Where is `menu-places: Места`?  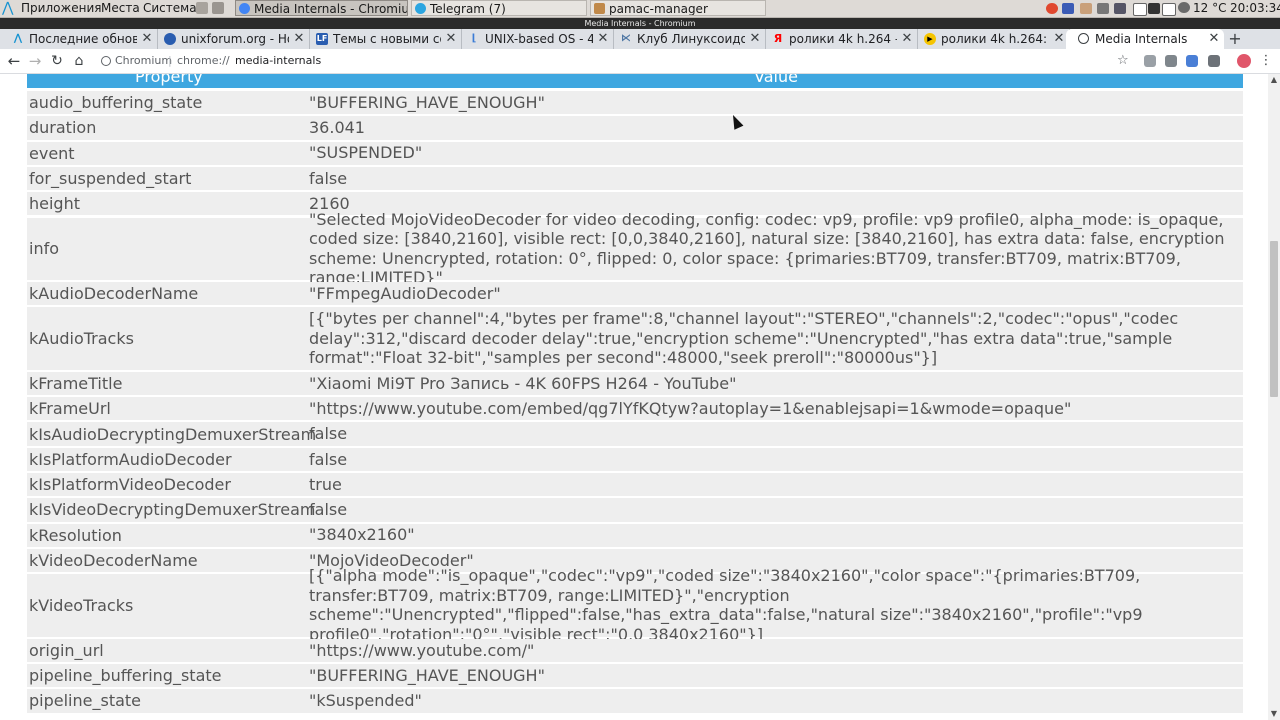
menu-places: Места is located at coordinates (120, 8).